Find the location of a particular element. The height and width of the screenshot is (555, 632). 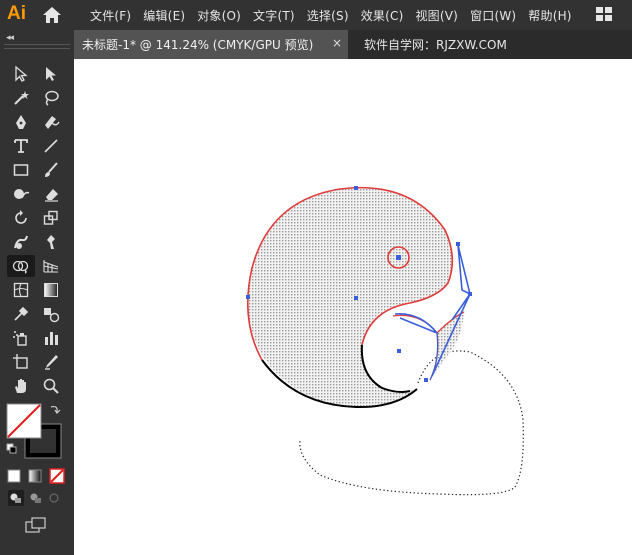

menu-object: 对象(O) is located at coordinates (219, 15).